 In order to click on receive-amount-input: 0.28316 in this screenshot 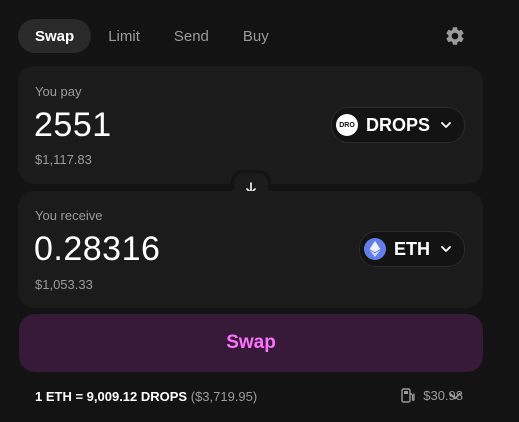, I will do `click(97, 249)`.